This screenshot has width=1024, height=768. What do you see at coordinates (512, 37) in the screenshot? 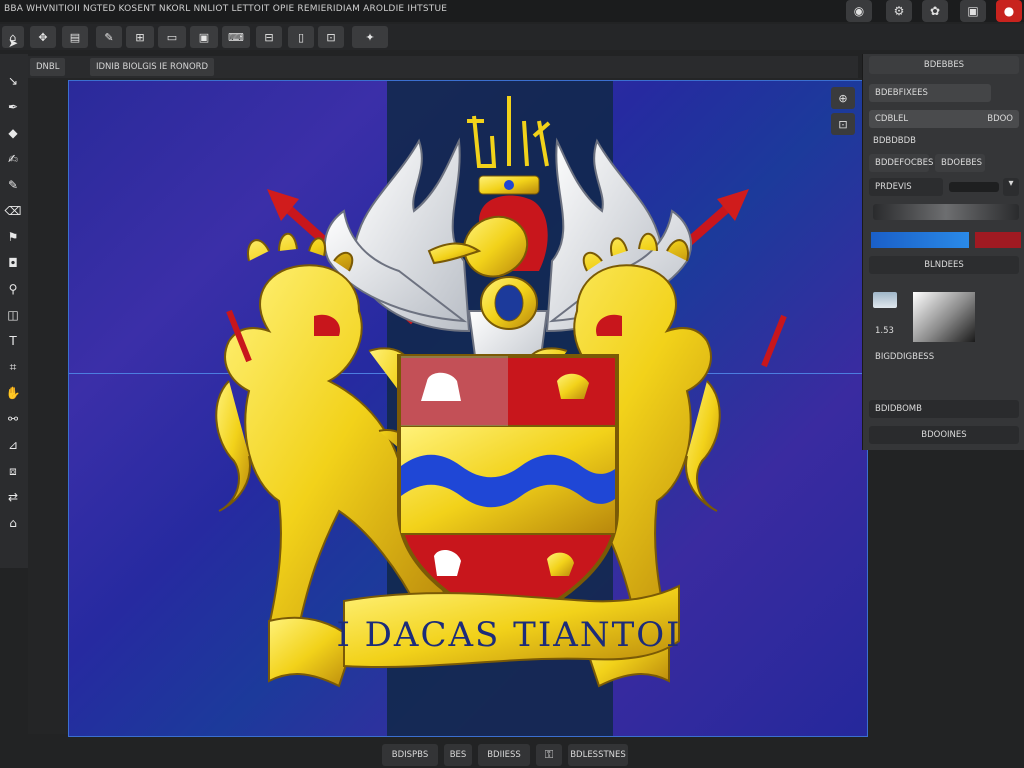
I see `toolbar: ⌂ ✥ ▤ ✎ ⊞ ▭ ▣ ⌨ ⊟ ▯ ⊡ ✦` at bounding box center [512, 37].